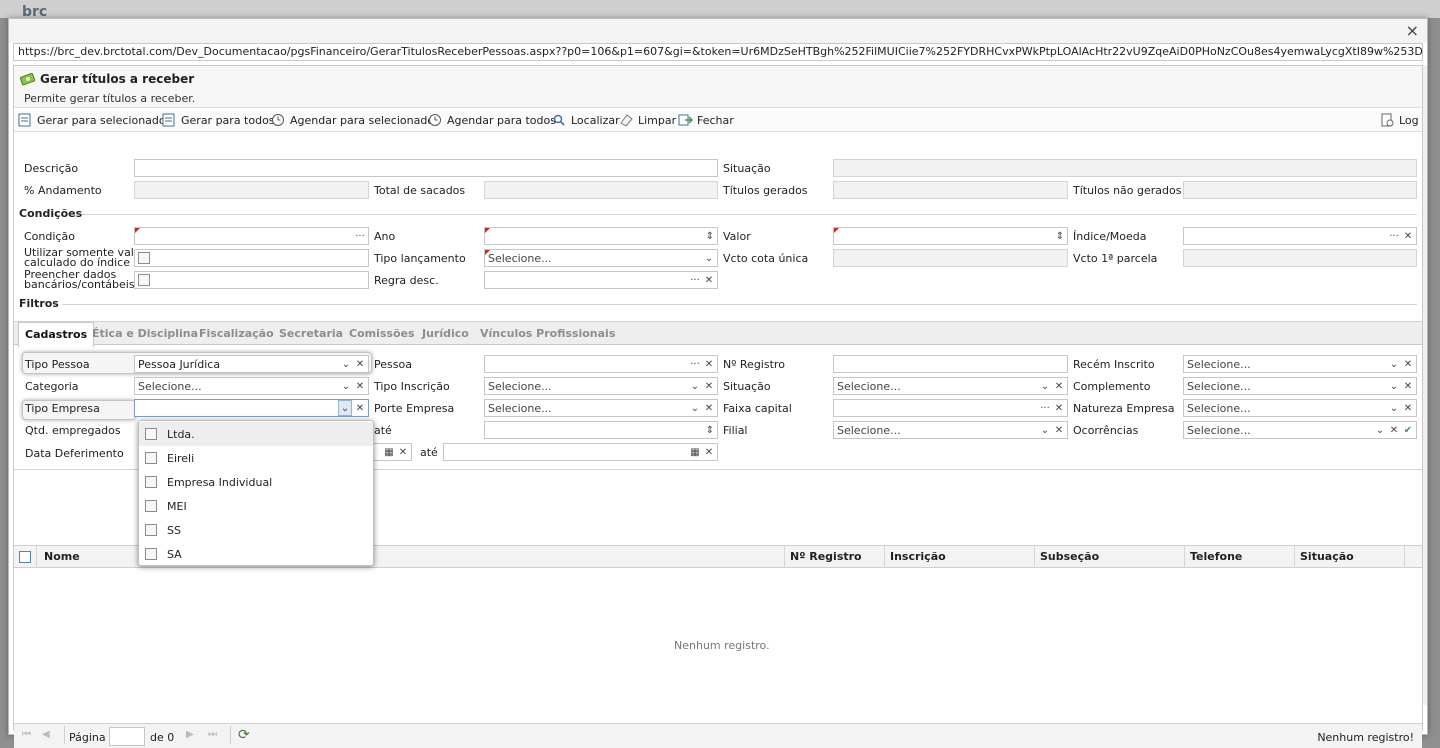 The width and height of the screenshot is (1440, 748). I want to click on last-page-icon: ⏭, so click(212, 734).